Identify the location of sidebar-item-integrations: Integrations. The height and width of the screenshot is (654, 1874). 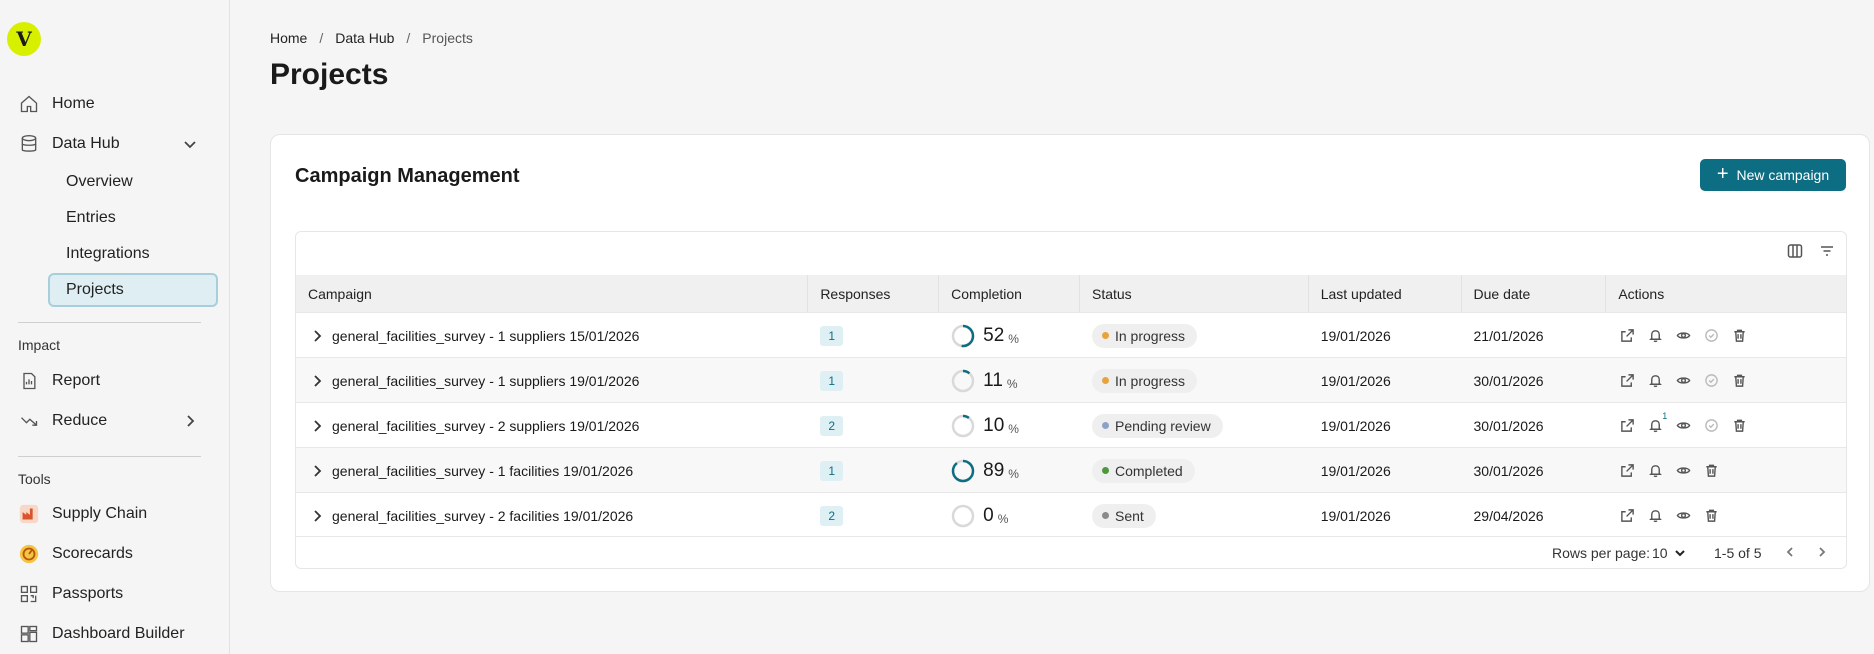
(133, 254).